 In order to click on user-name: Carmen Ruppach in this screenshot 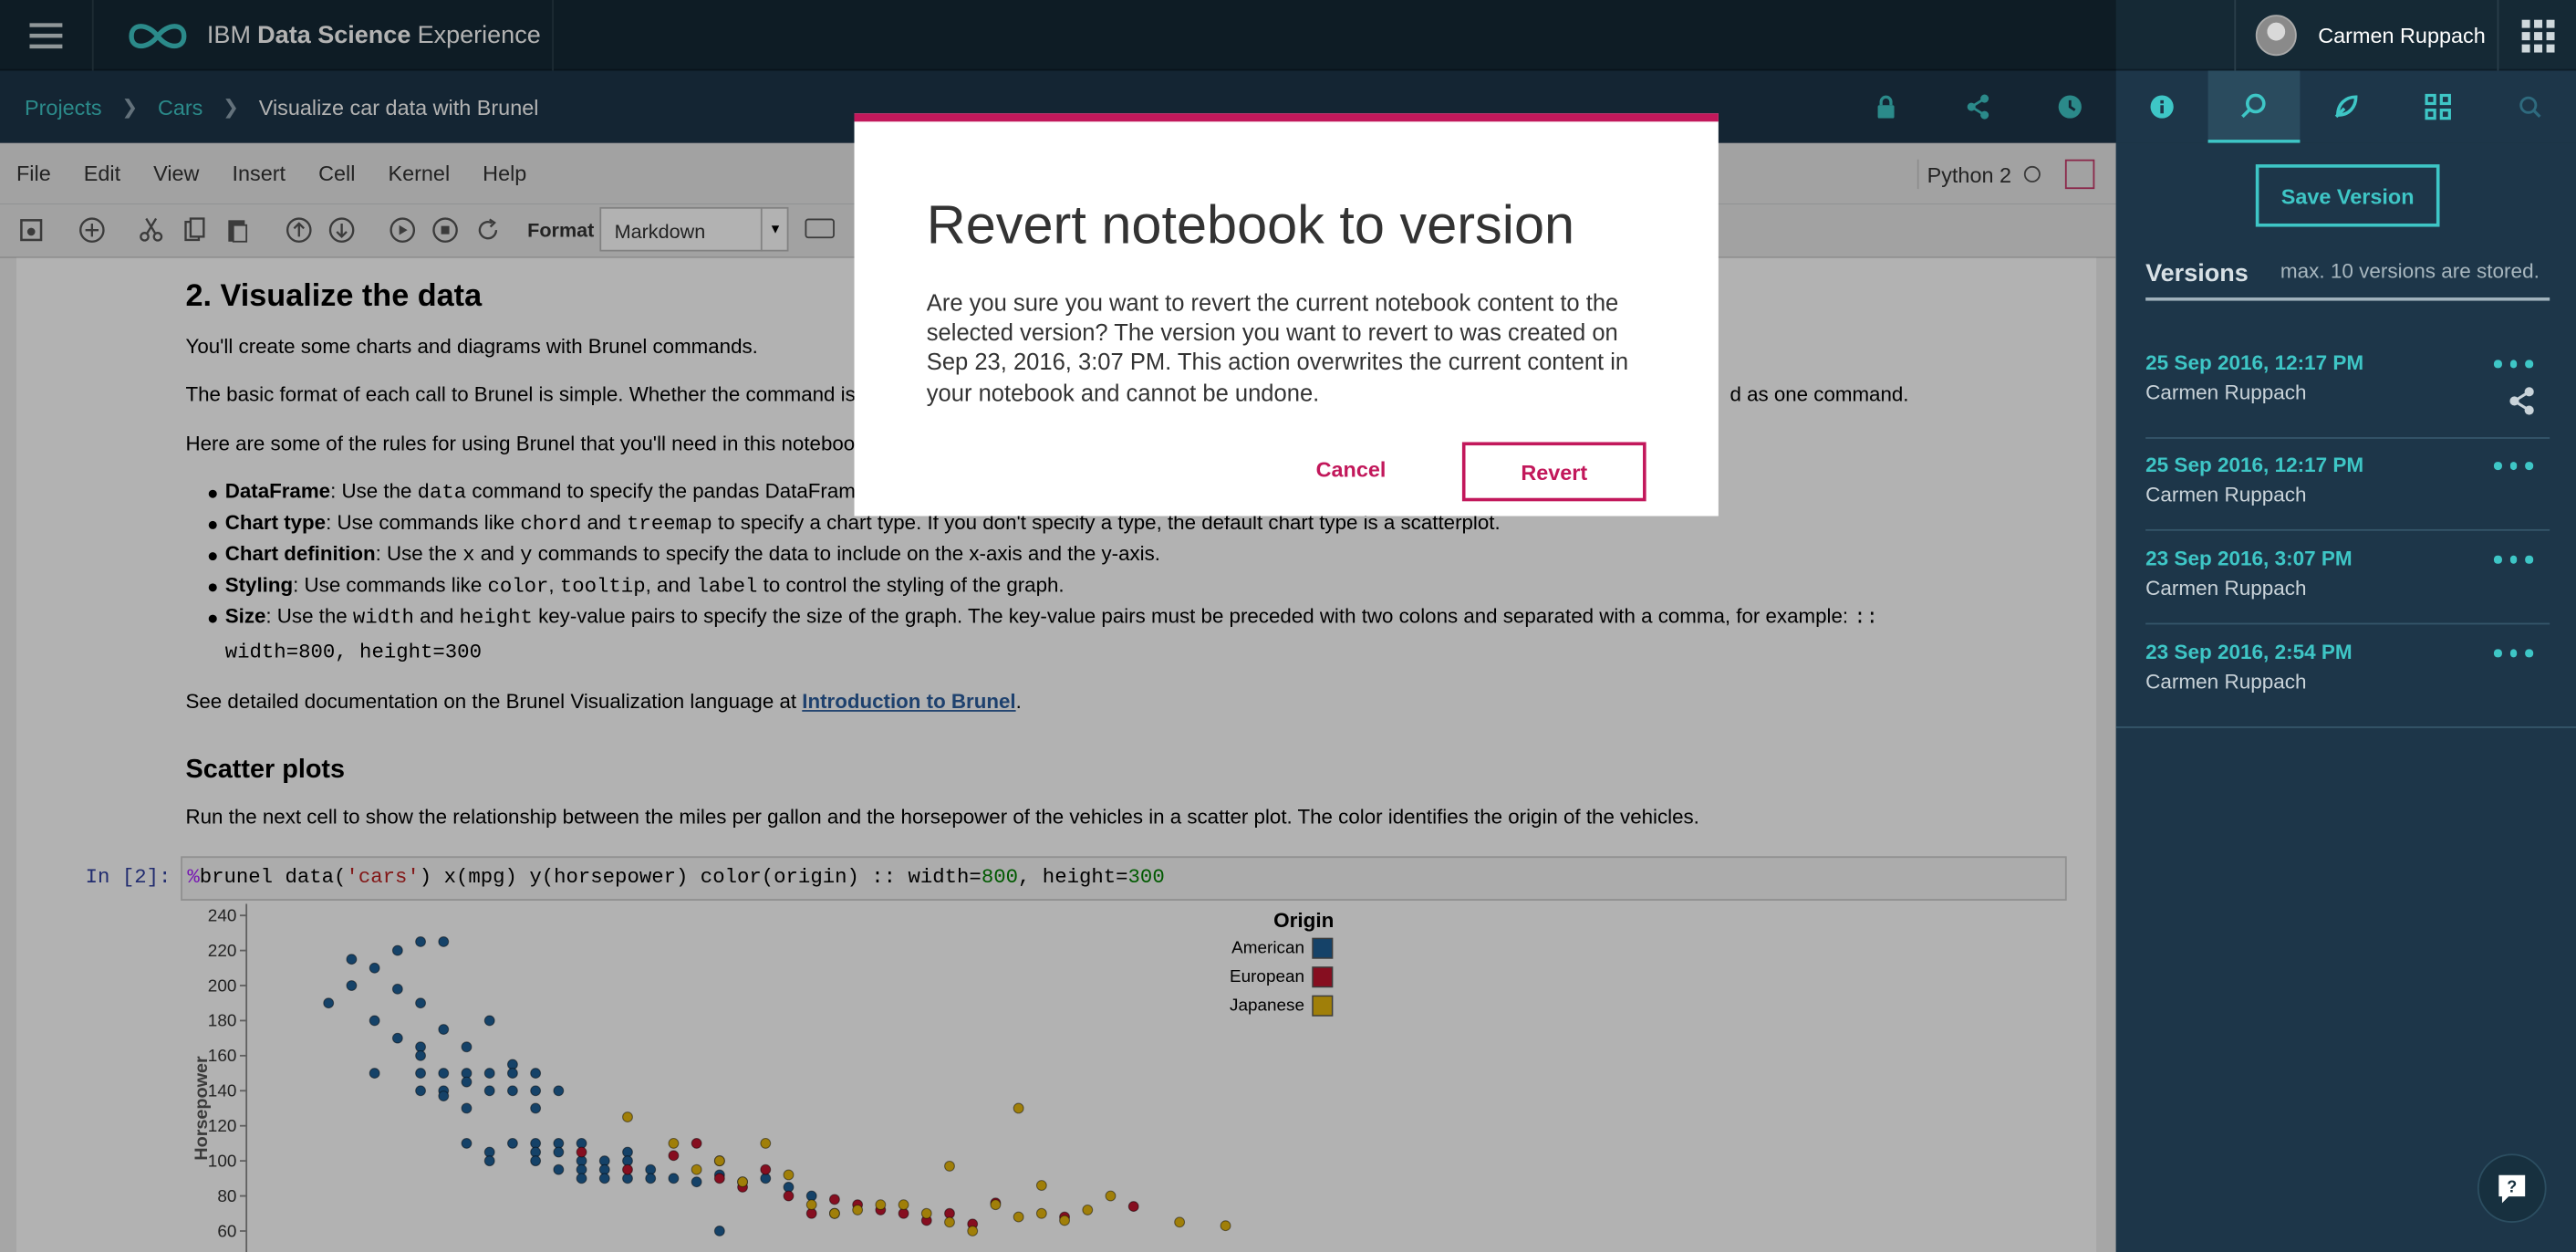, I will do `click(2402, 35)`.